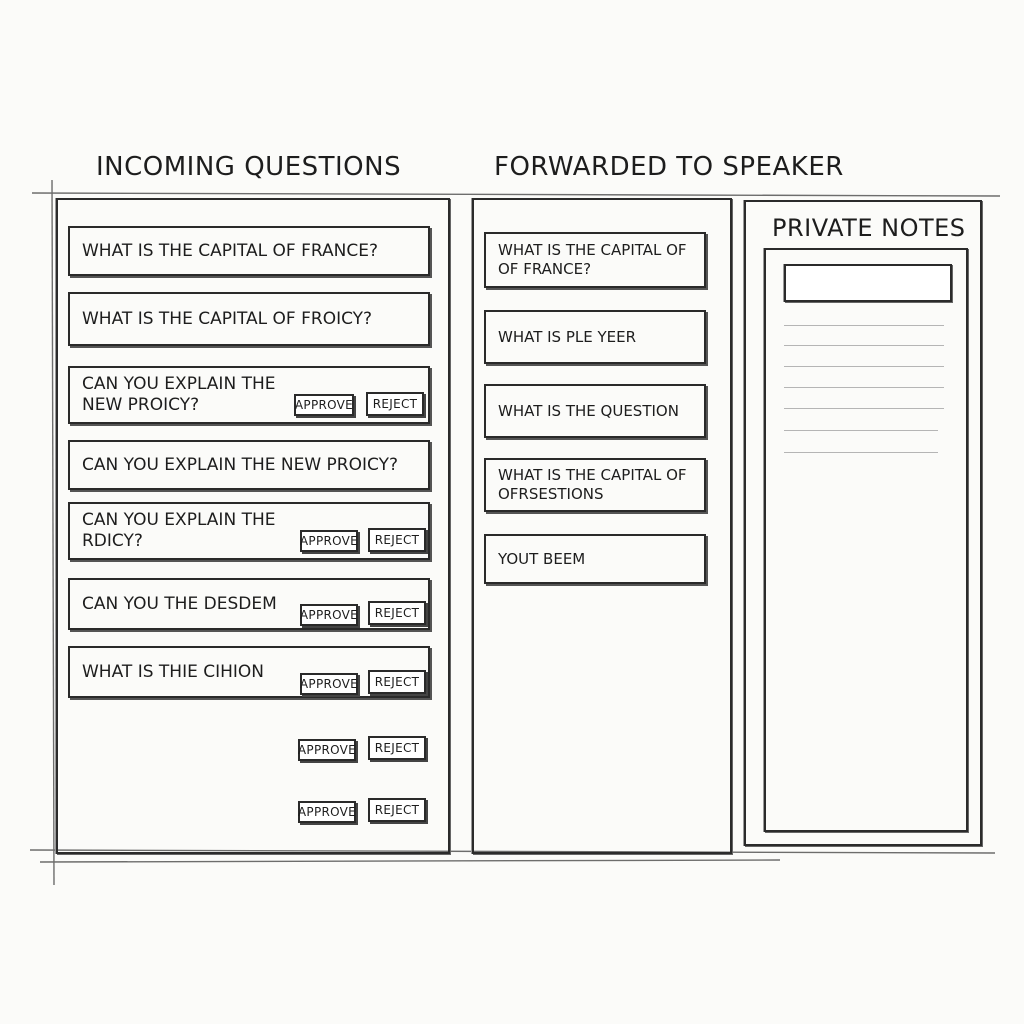 Image resolution: width=1024 pixels, height=1024 pixels. Describe the element at coordinates (595, 411) in the screenshot. I see `forwarded-item: What is the question` at that location.